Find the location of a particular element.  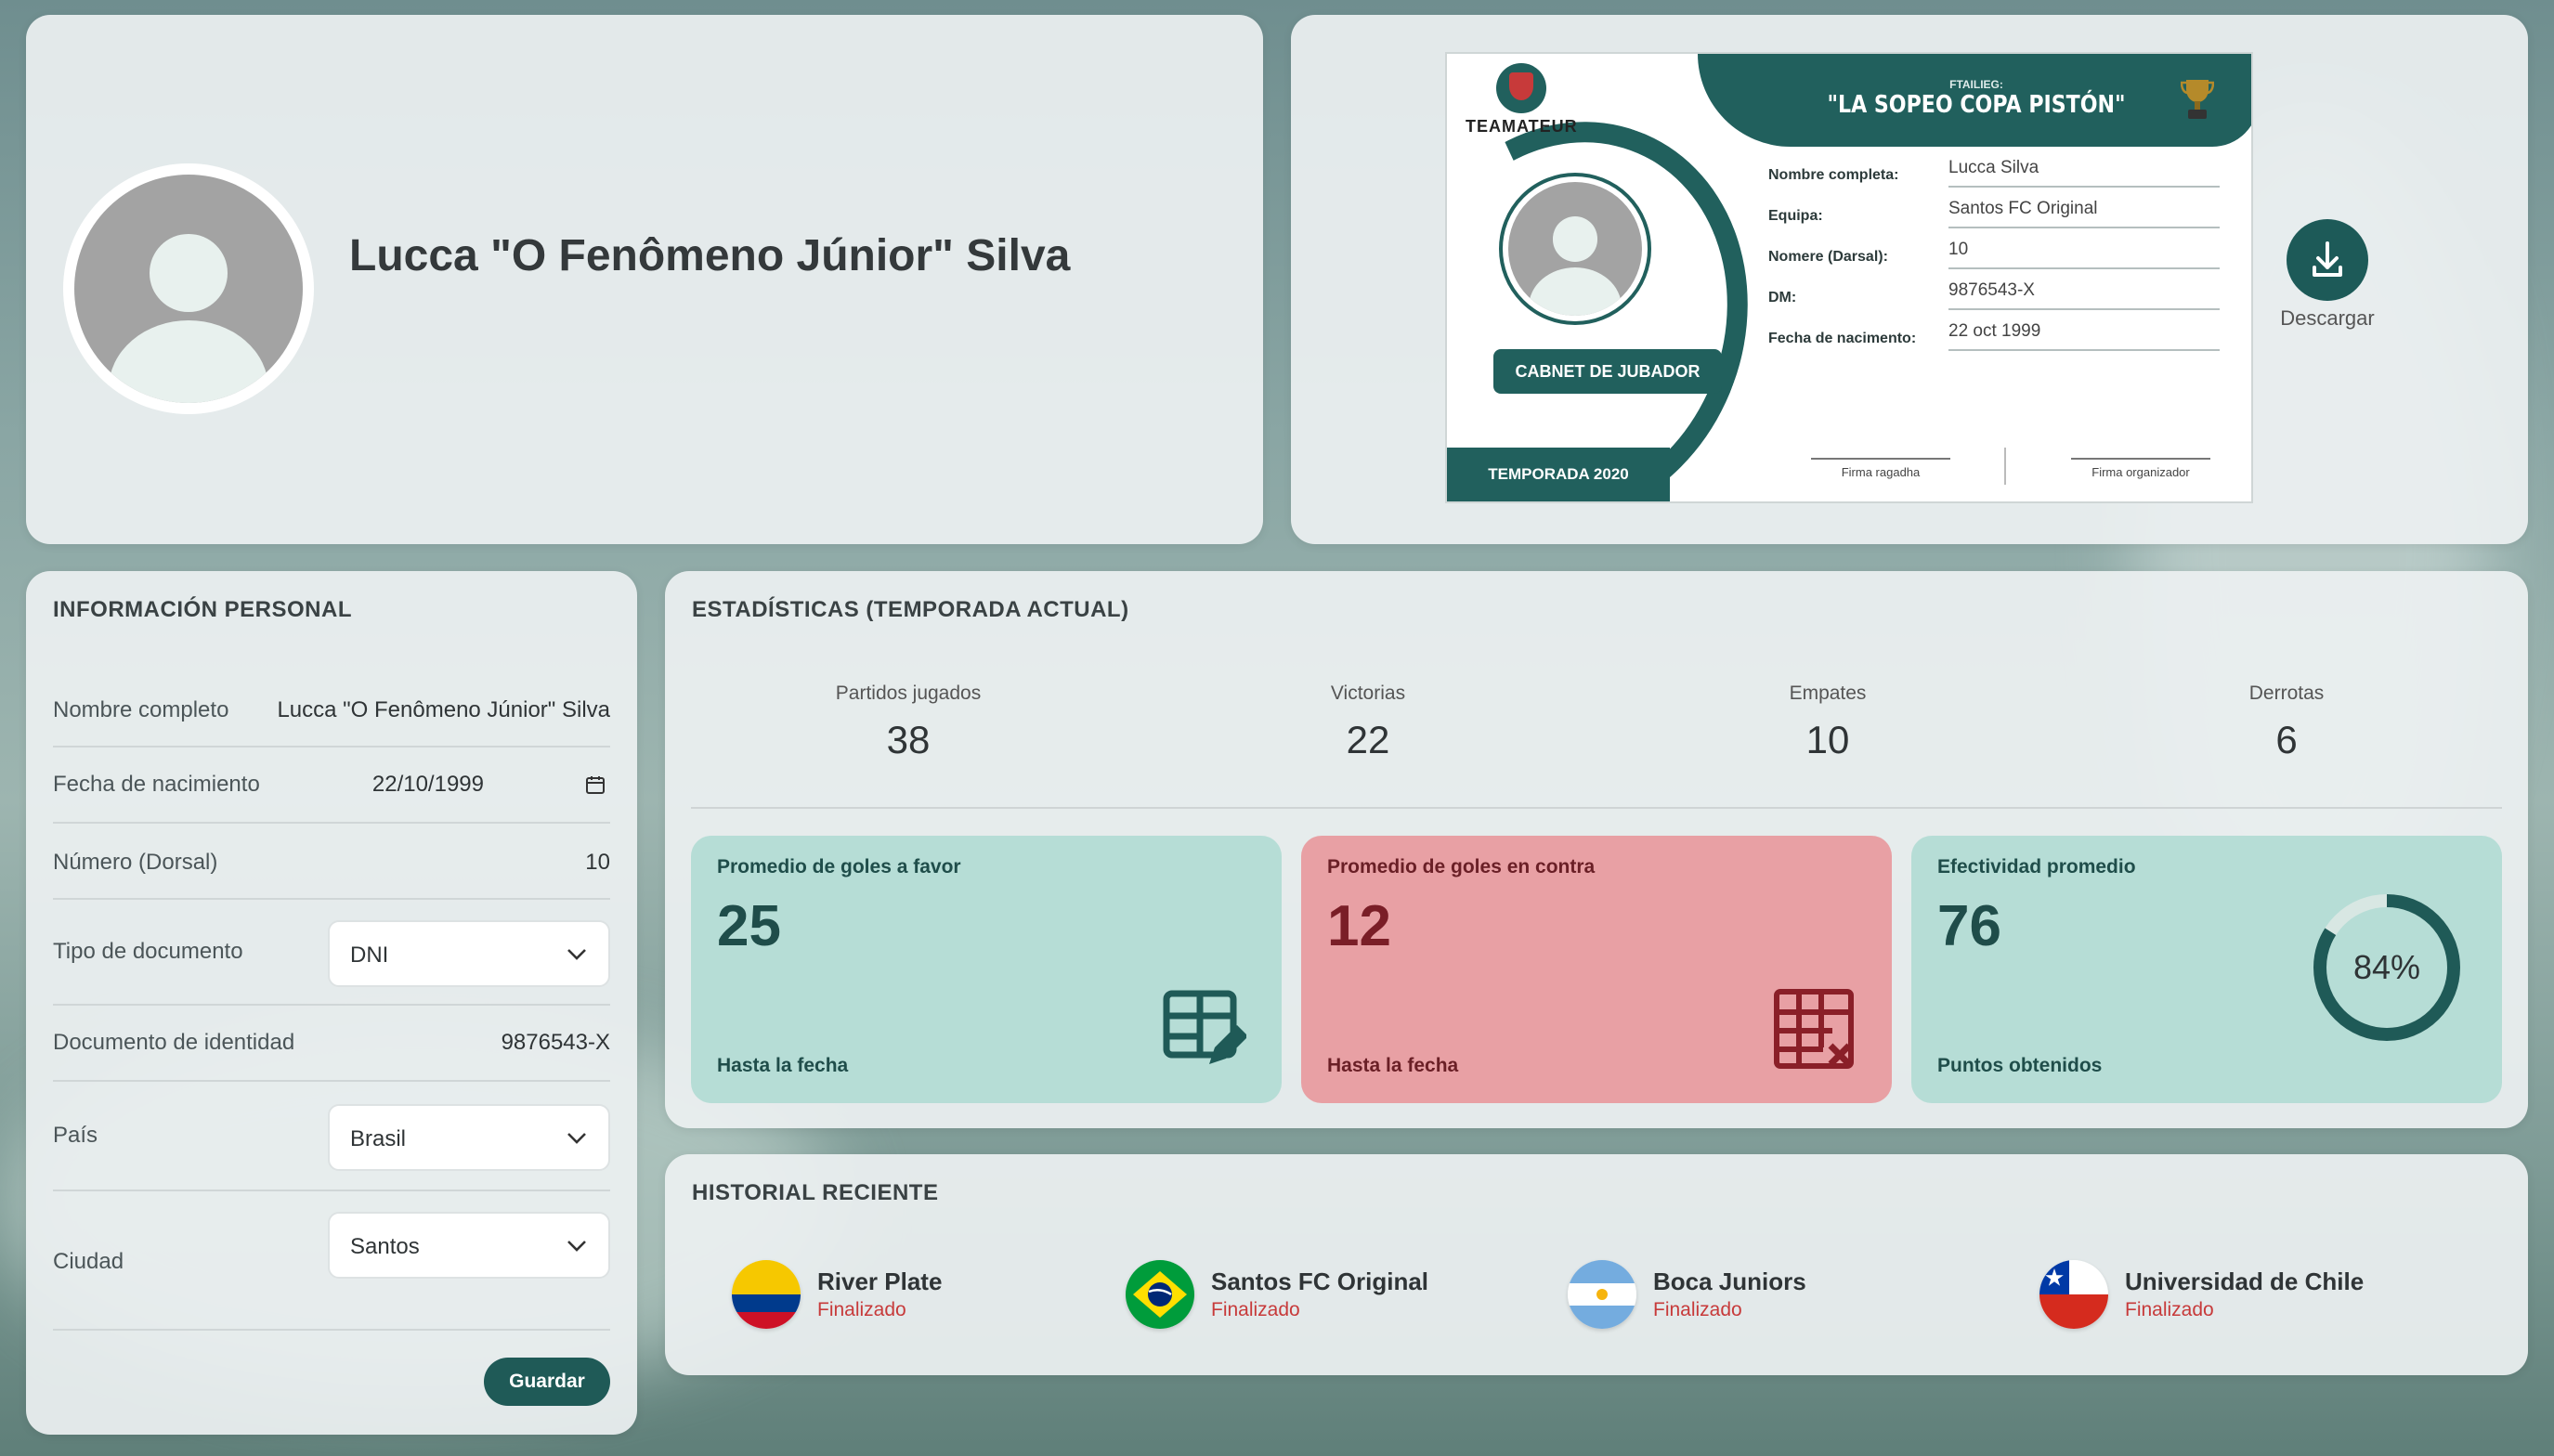

document-id-row: Documento de identidad 9876543-X is located at coordinates (332, 1044).